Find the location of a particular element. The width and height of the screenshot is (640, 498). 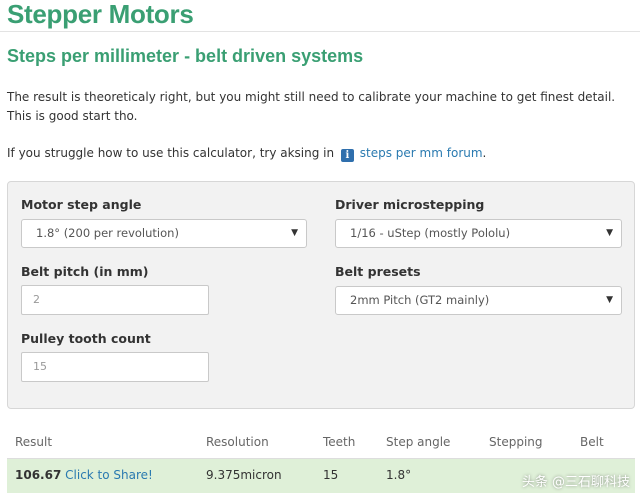

column-header-belt: Belt is located at coordinates (592, 442).